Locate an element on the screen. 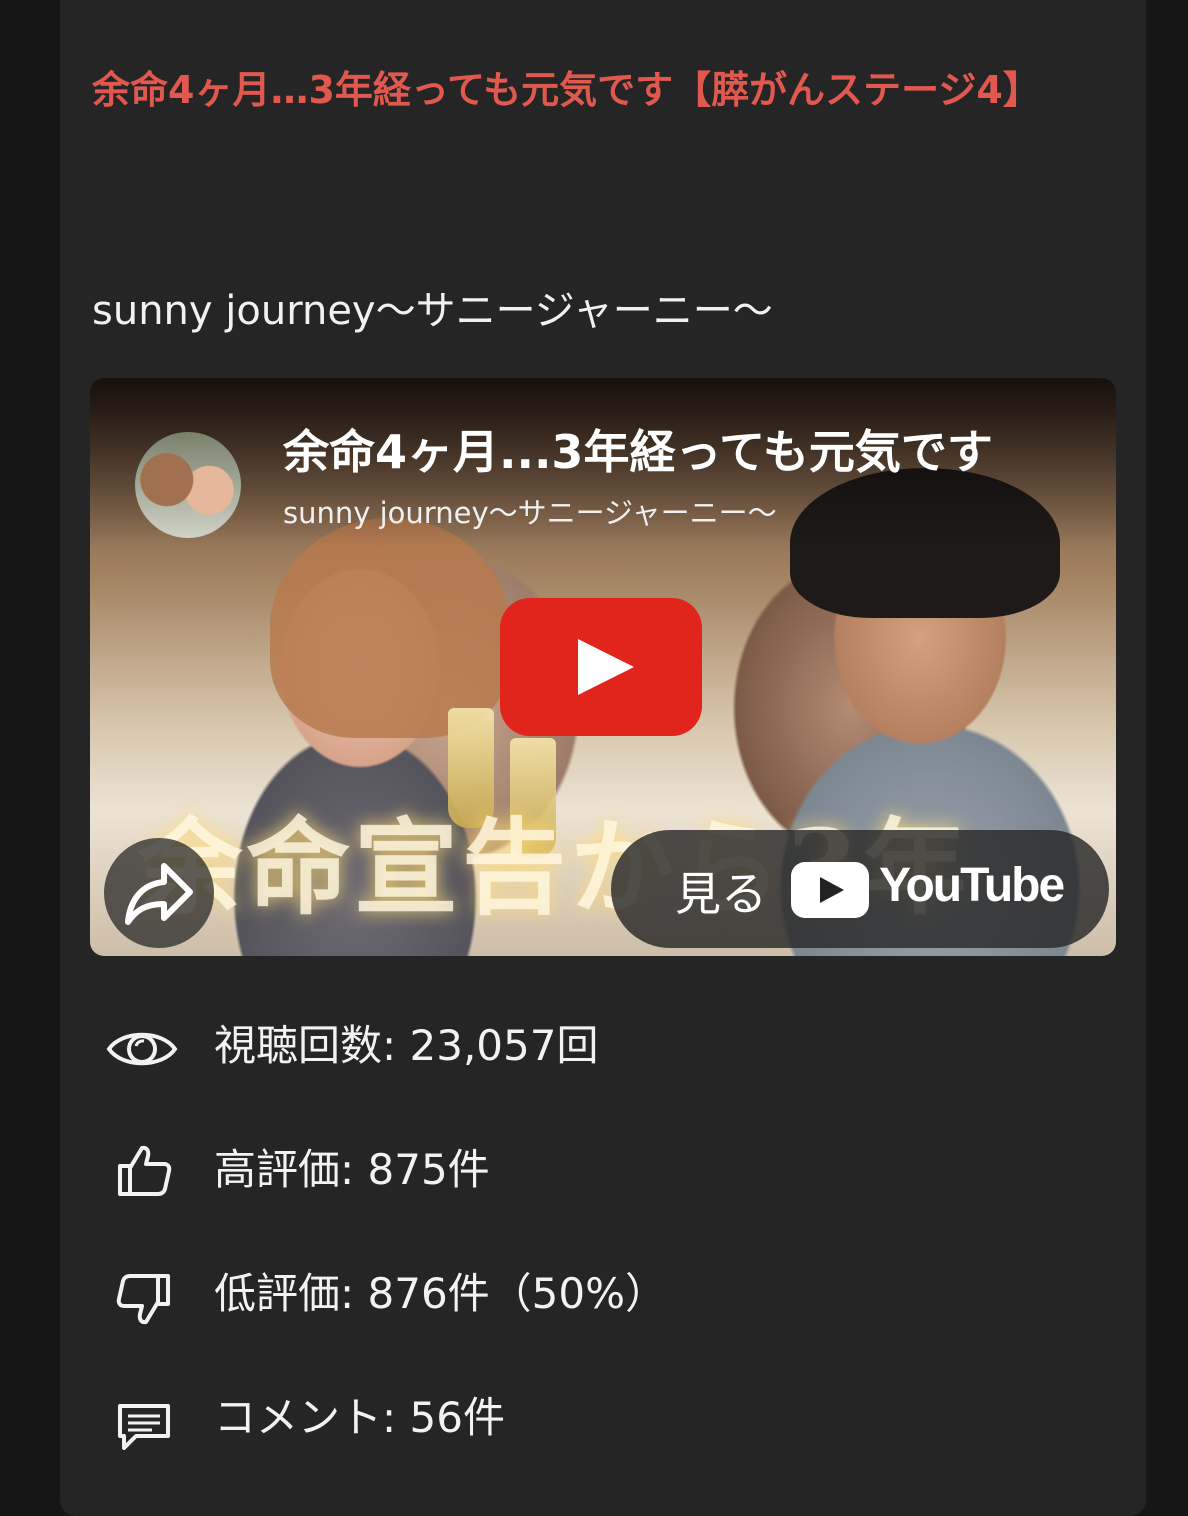 The width and height of the screenshot is (1188, 1516). likes-count: 高評価: 875件 is located at coordinates (352, 1169).